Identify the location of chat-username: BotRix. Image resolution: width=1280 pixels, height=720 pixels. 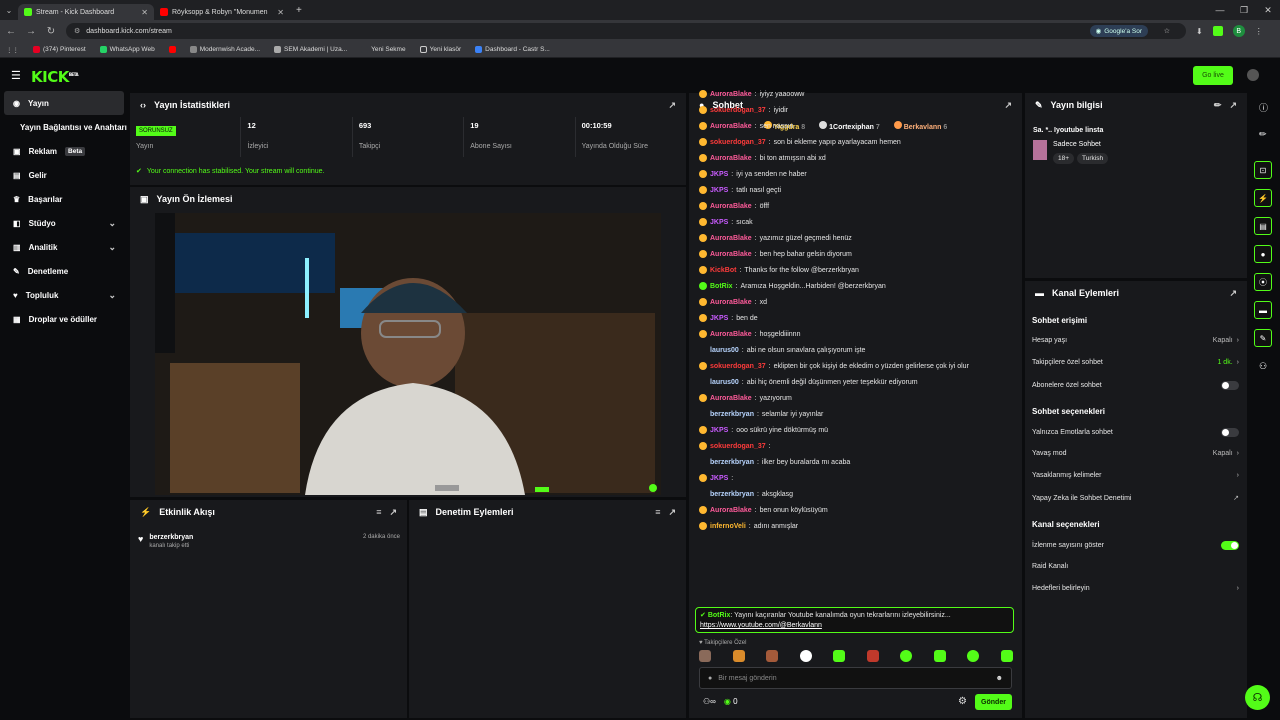
(721, 286).